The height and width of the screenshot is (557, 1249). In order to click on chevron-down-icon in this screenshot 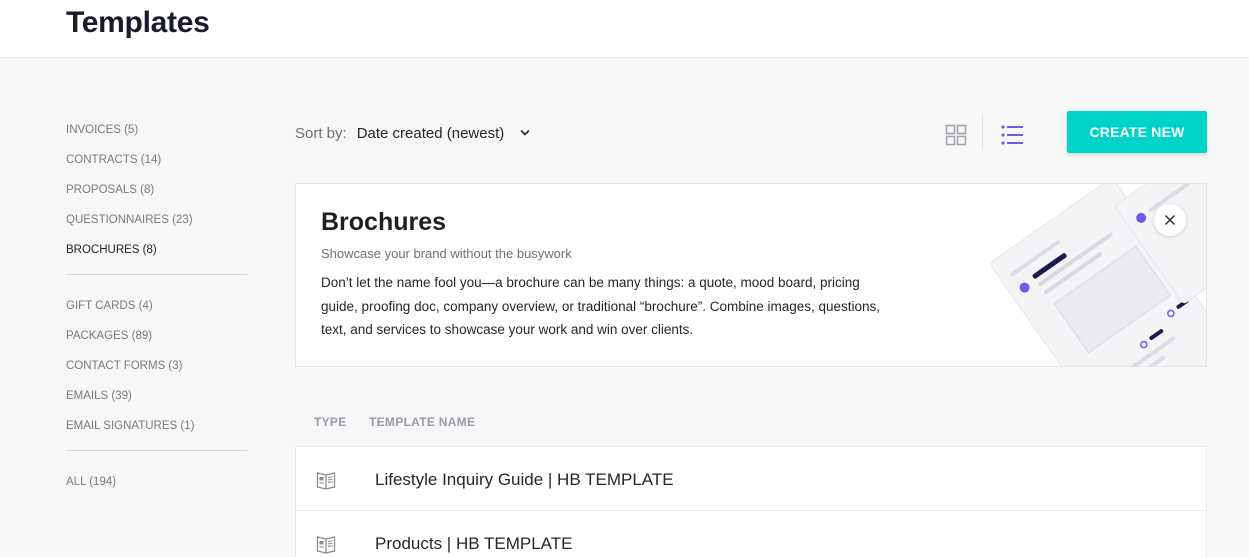, I will do `click(525, 133)`.